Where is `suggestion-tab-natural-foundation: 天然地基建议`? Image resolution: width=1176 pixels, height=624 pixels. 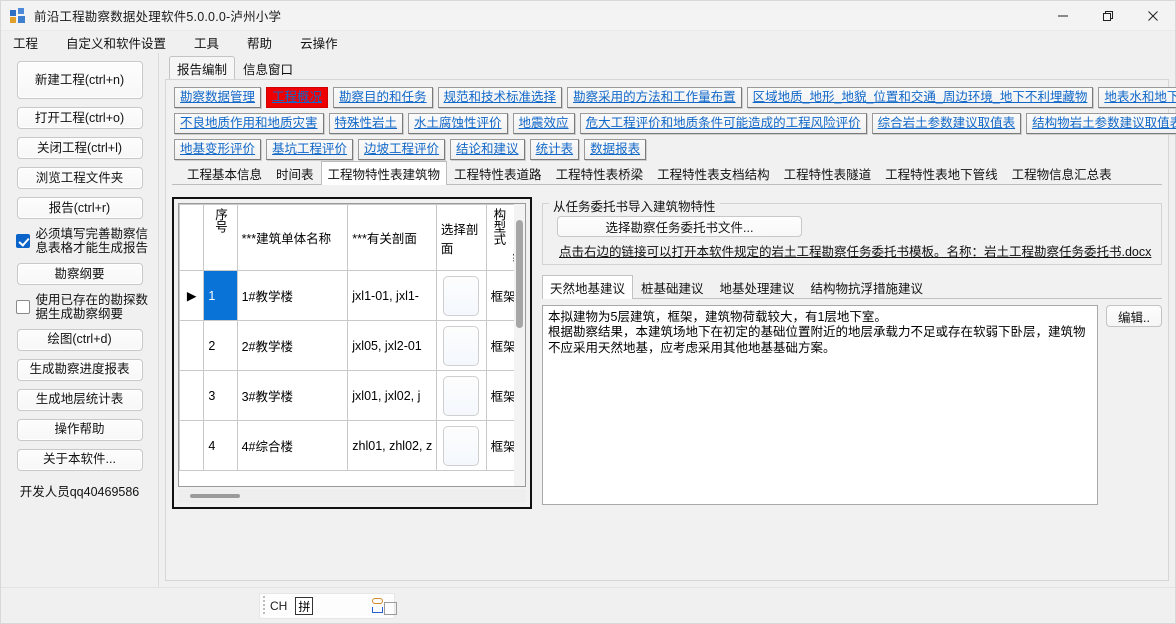 suggestion-tab-natural-foundation: 天然地基建议 is located at coordinates (588, 287).